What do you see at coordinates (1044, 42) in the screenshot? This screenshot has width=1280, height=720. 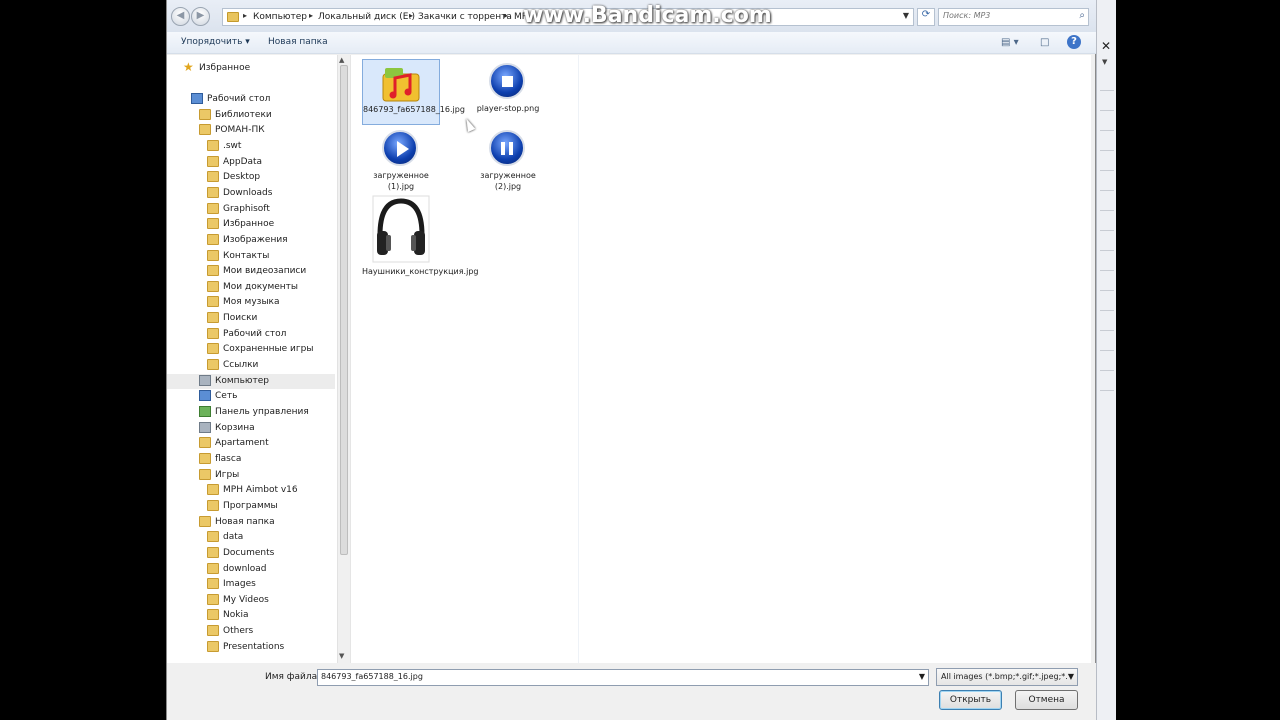 I see `preview-pane-icon: □` at bounding box center [1044, 42].